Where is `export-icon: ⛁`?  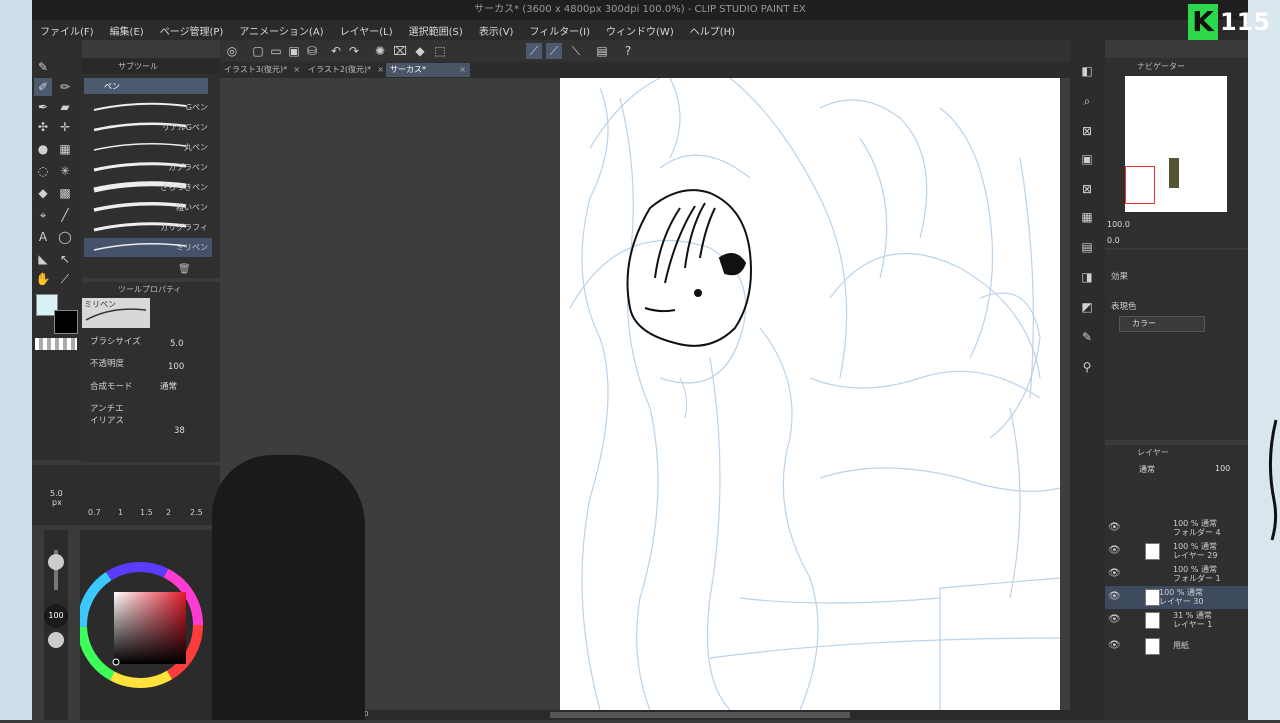 export-icon: ⛁ is located at coordinates (312, 51).